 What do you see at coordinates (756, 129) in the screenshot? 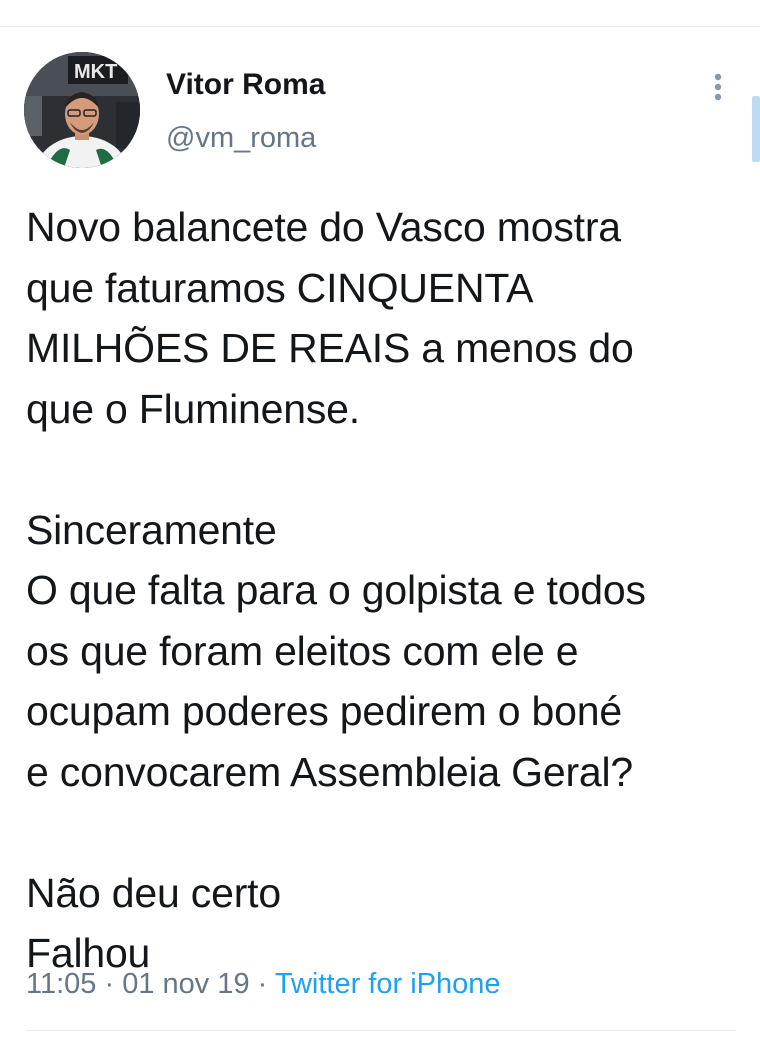
I see `scroll-indicator` at bounding box center [756, 129].